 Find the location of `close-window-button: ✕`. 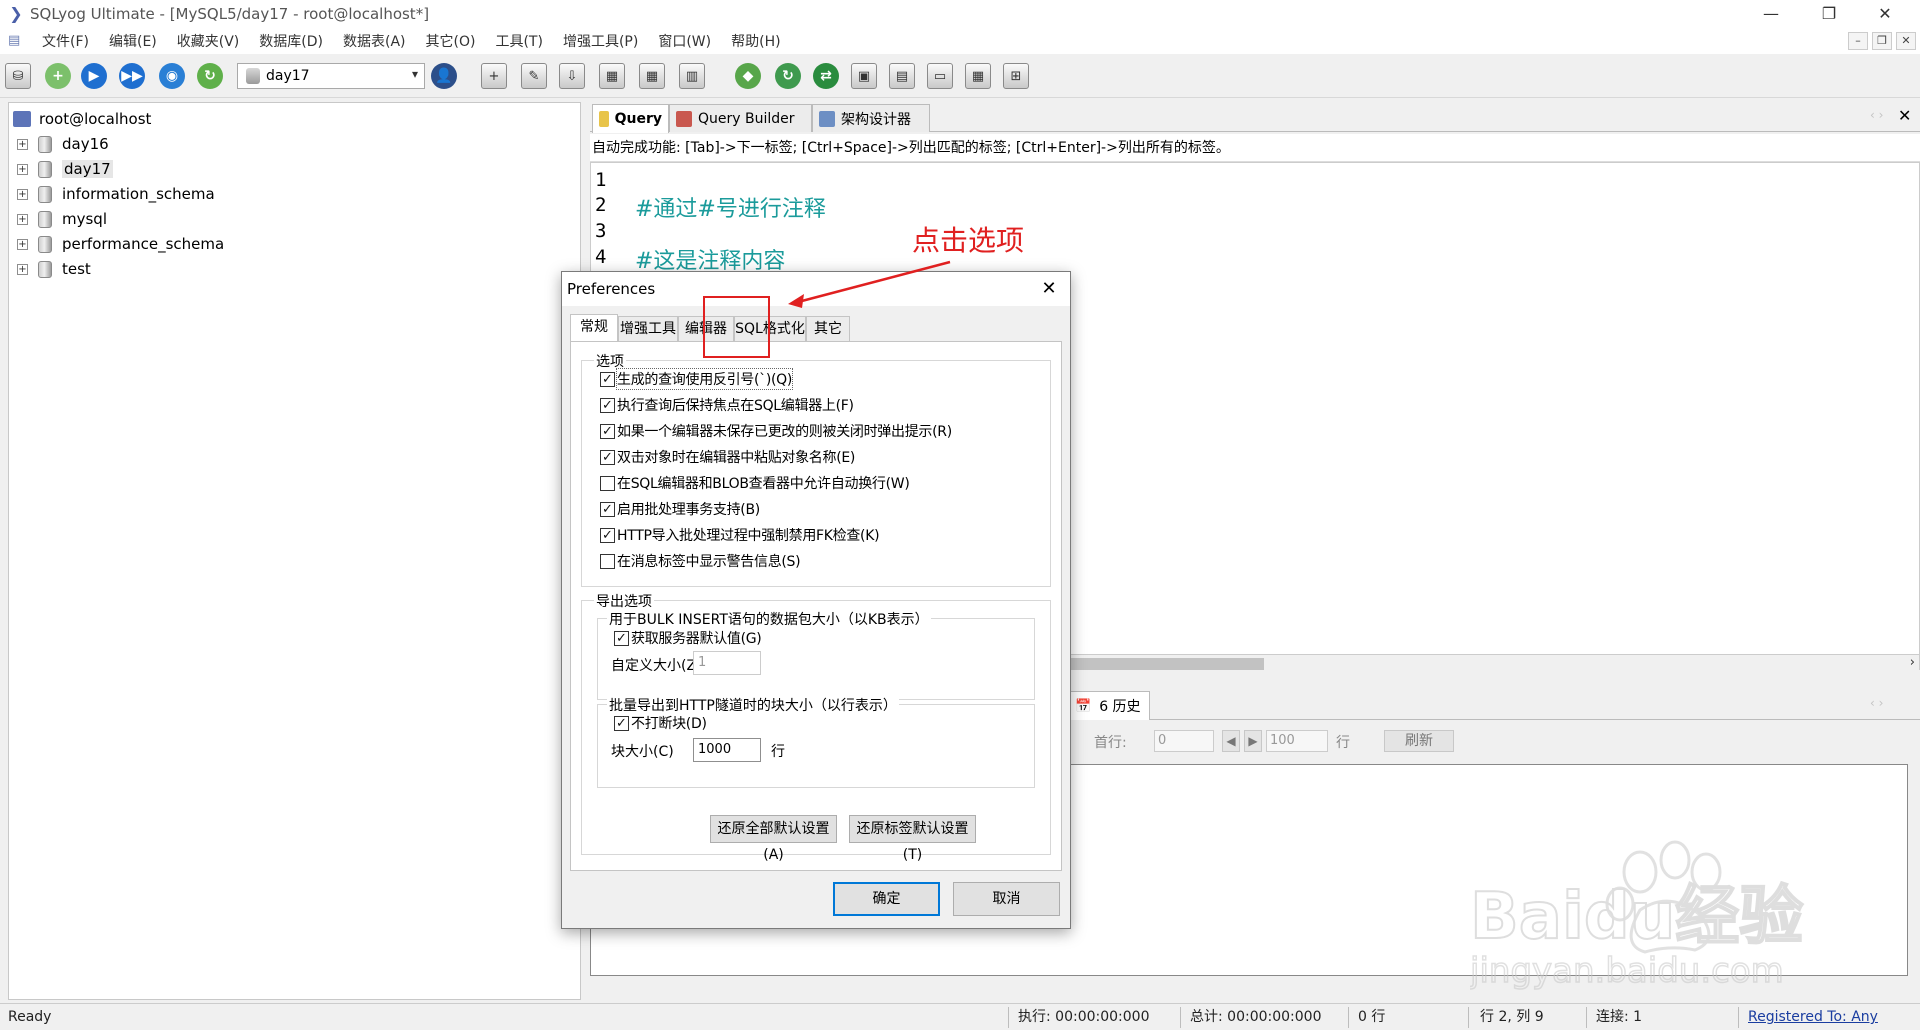

close-window-button: ✕ is located at coordinates (1885, 14).